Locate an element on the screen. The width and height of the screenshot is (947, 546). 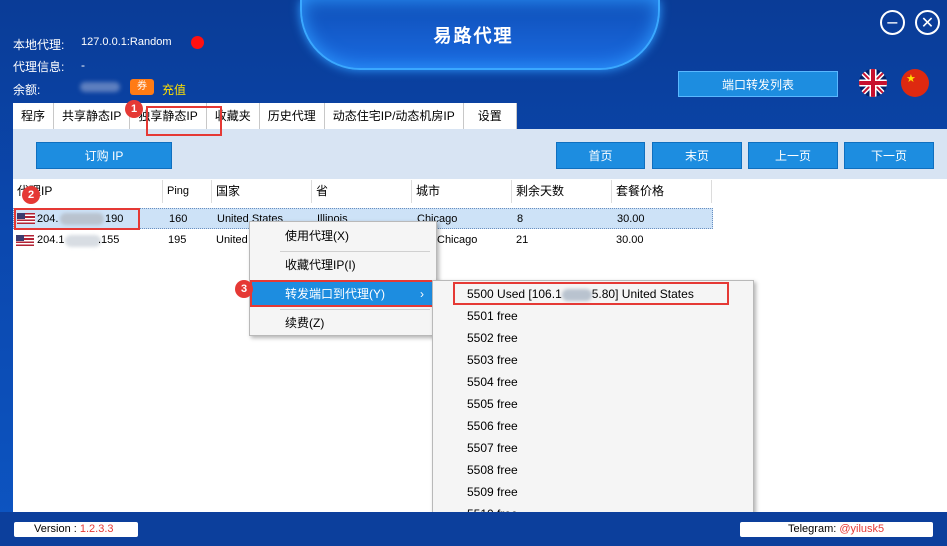
prev-page-button: 上一页 is located at coordinates (793, 155).